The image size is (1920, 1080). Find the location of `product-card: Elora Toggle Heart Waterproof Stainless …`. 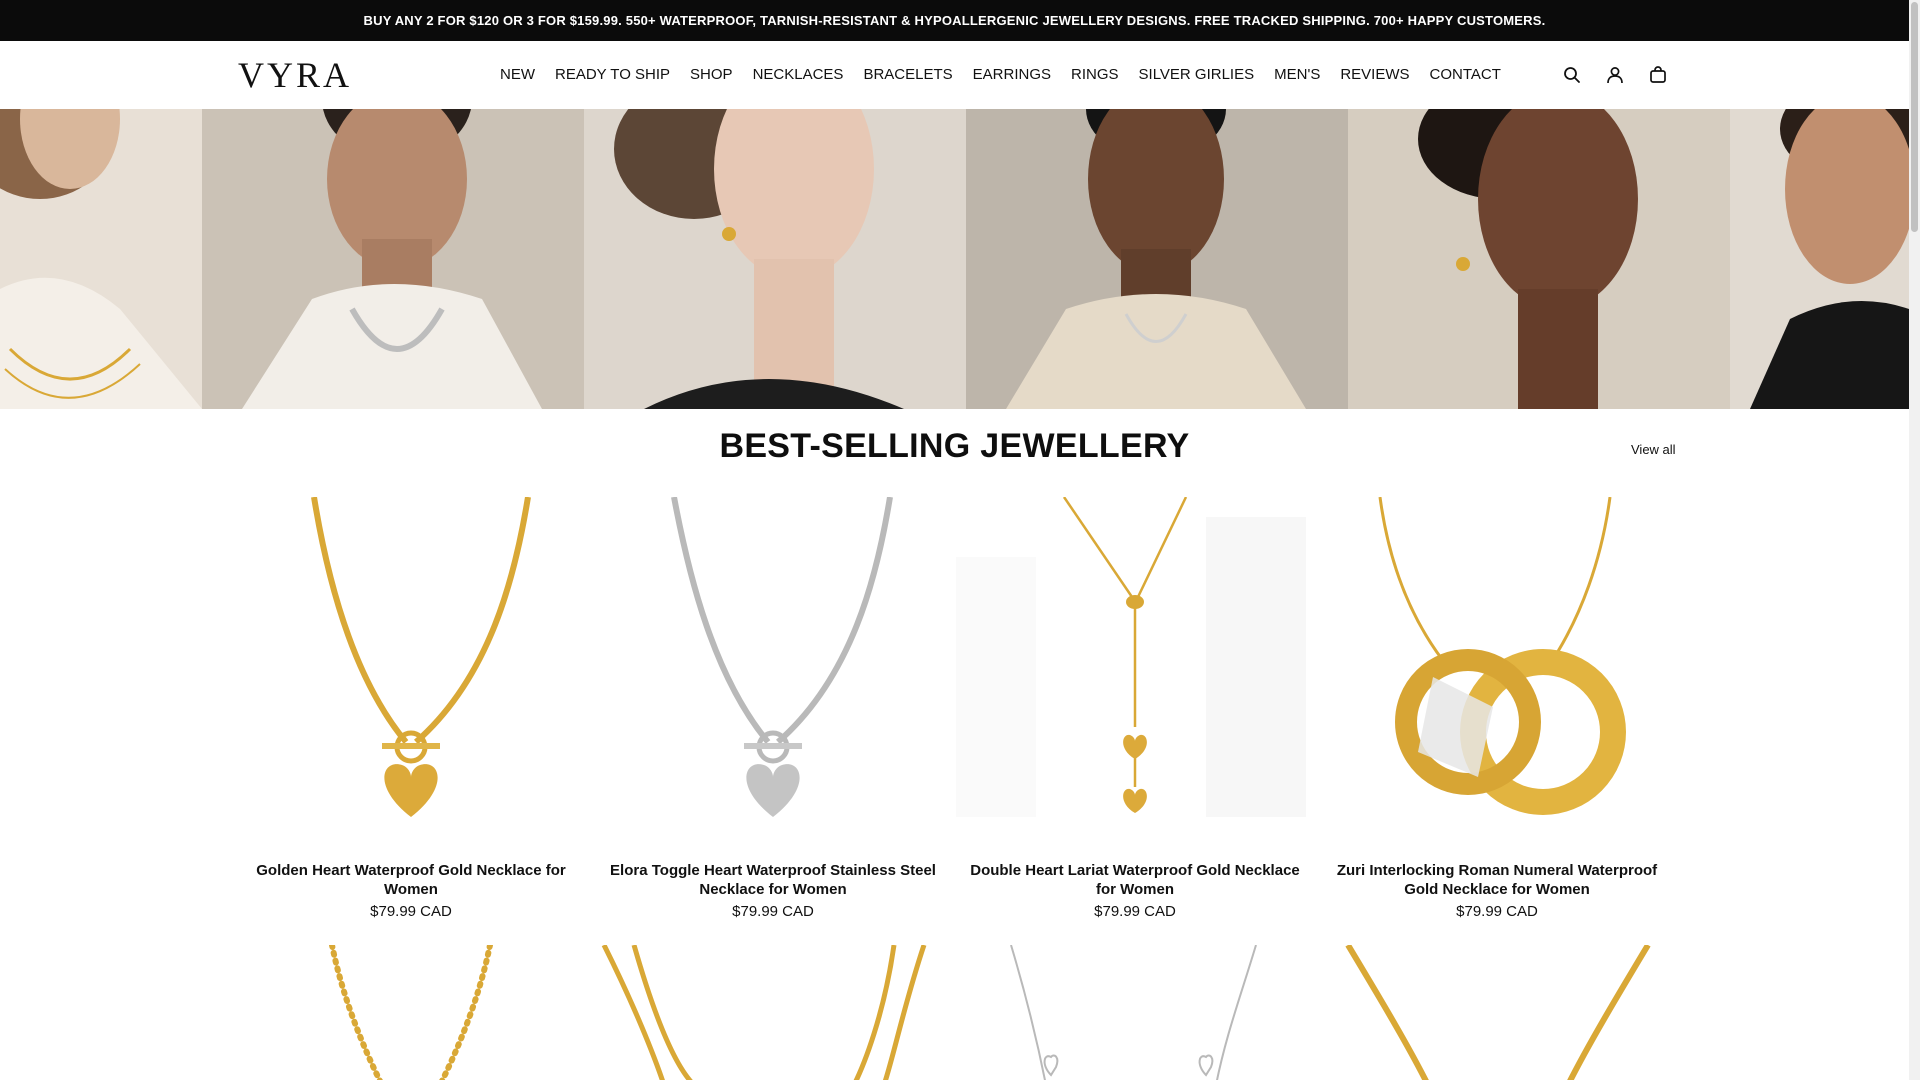

product-card: Elora Toggle Heart Waterproof Stainless … is located at coordinates (773, 708).